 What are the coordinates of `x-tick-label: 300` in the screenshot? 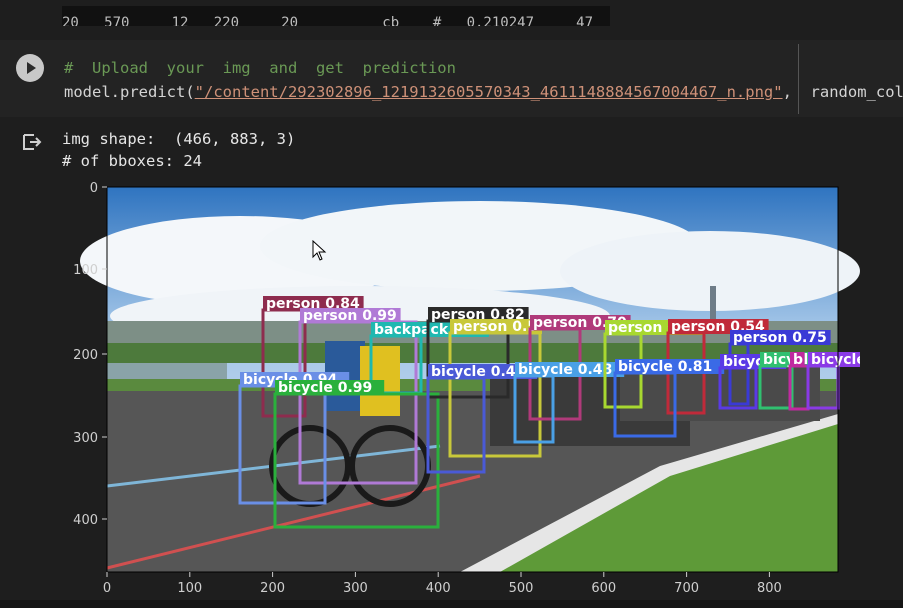 It's located at (355, 588).